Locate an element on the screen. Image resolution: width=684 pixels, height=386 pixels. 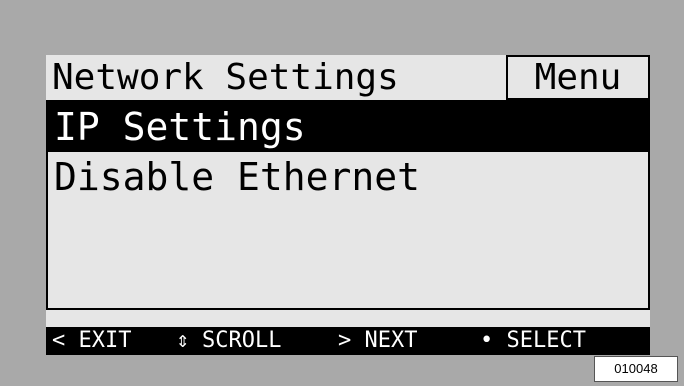
menu-indicator: Menu is located at coordinates (578, 77).